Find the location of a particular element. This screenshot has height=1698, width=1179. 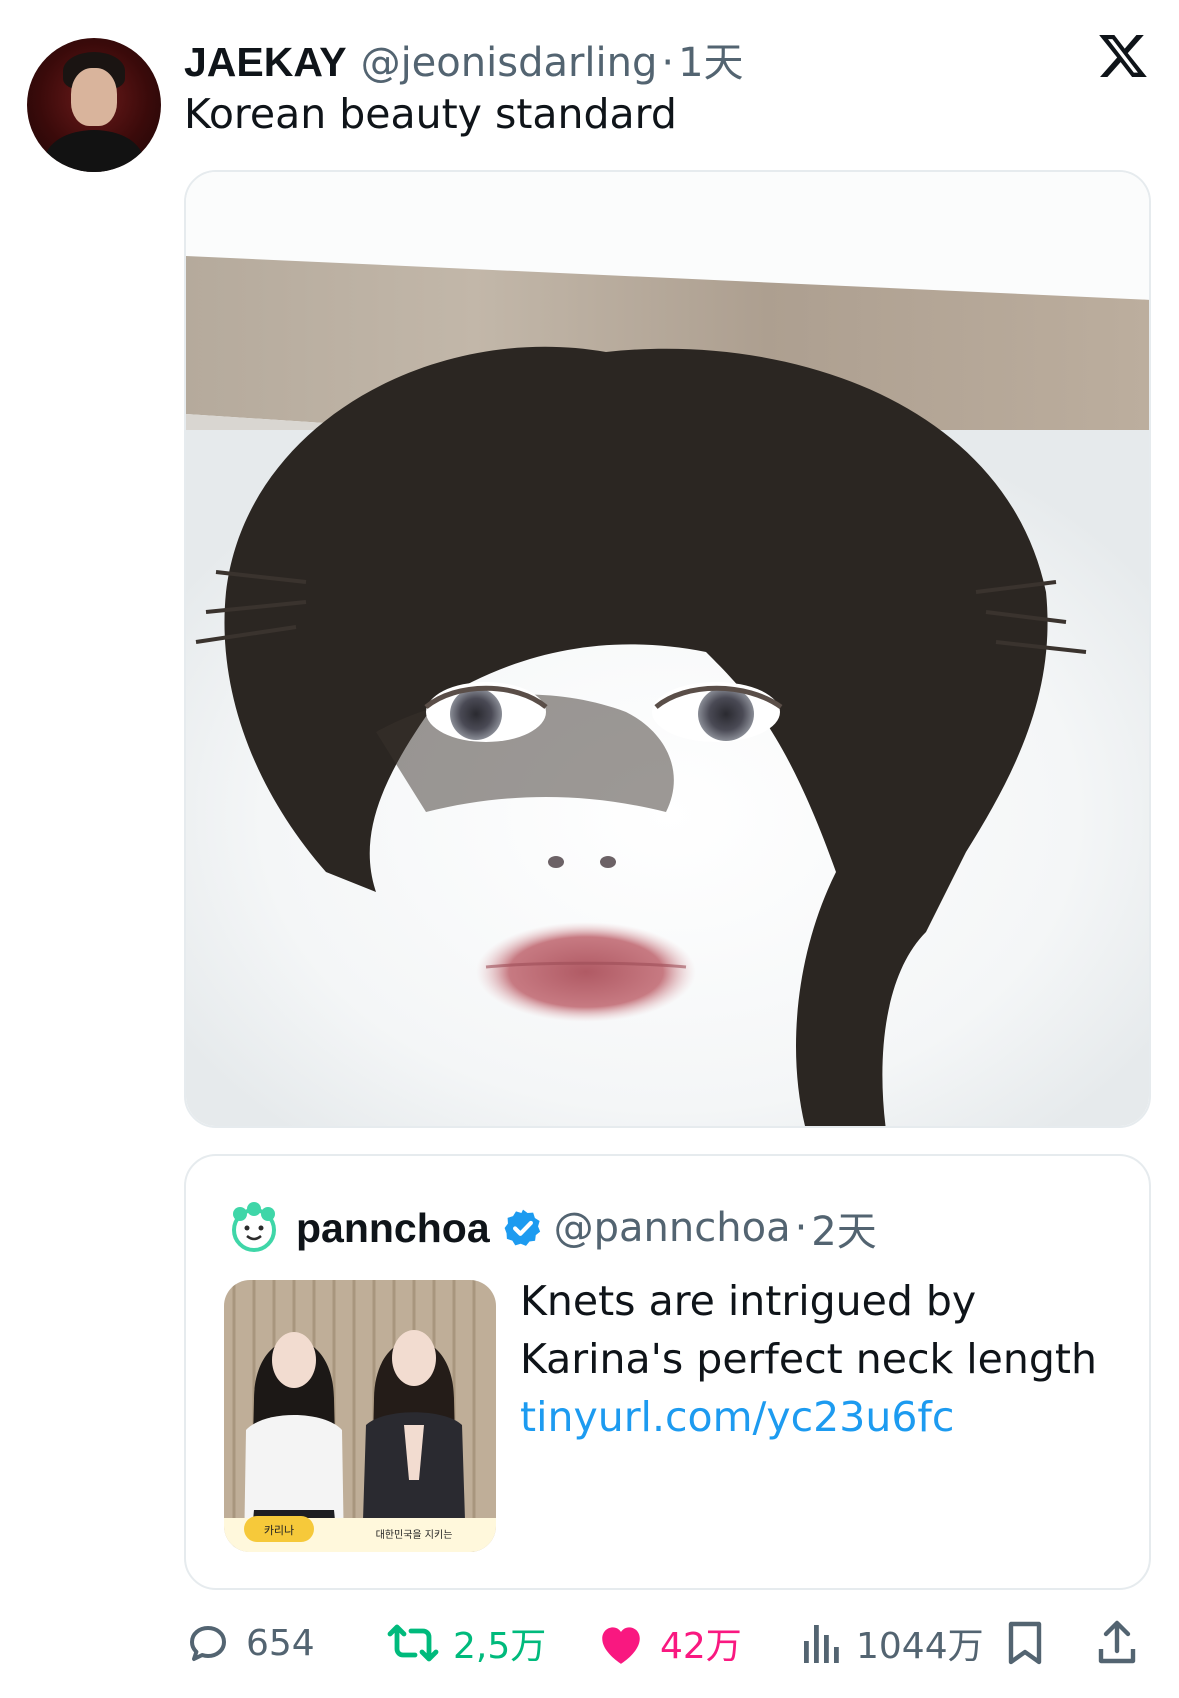

quoted-author-handle: @pannchoa is located at coordinates (672, 1228).